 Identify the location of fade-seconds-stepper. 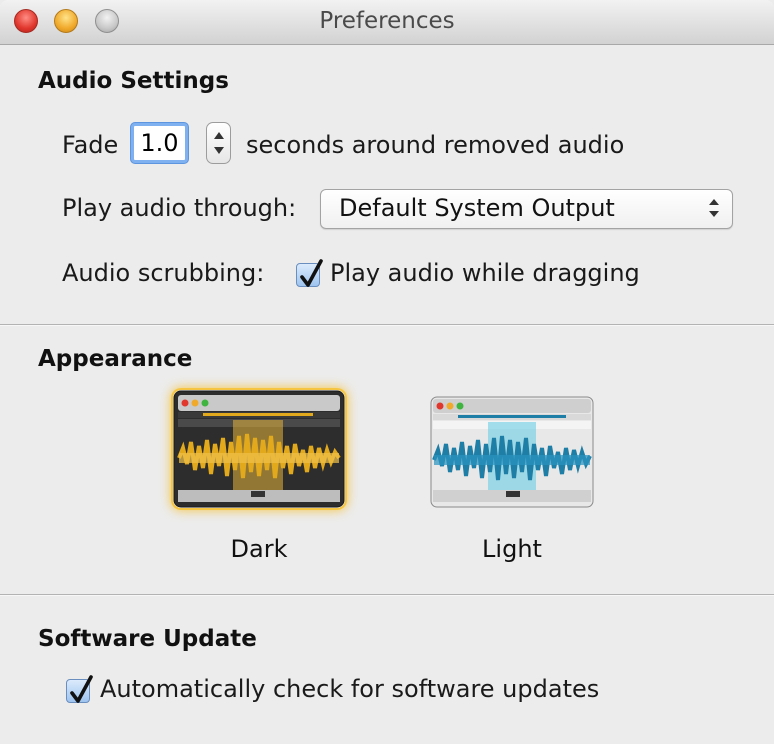
(218, 143).